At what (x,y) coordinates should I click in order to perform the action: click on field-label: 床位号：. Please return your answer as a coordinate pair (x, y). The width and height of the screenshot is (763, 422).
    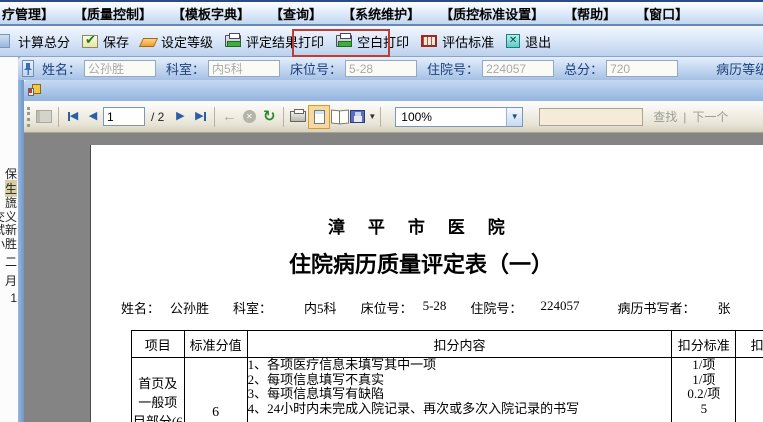
    Looking at the image, I should click on (316, 69).